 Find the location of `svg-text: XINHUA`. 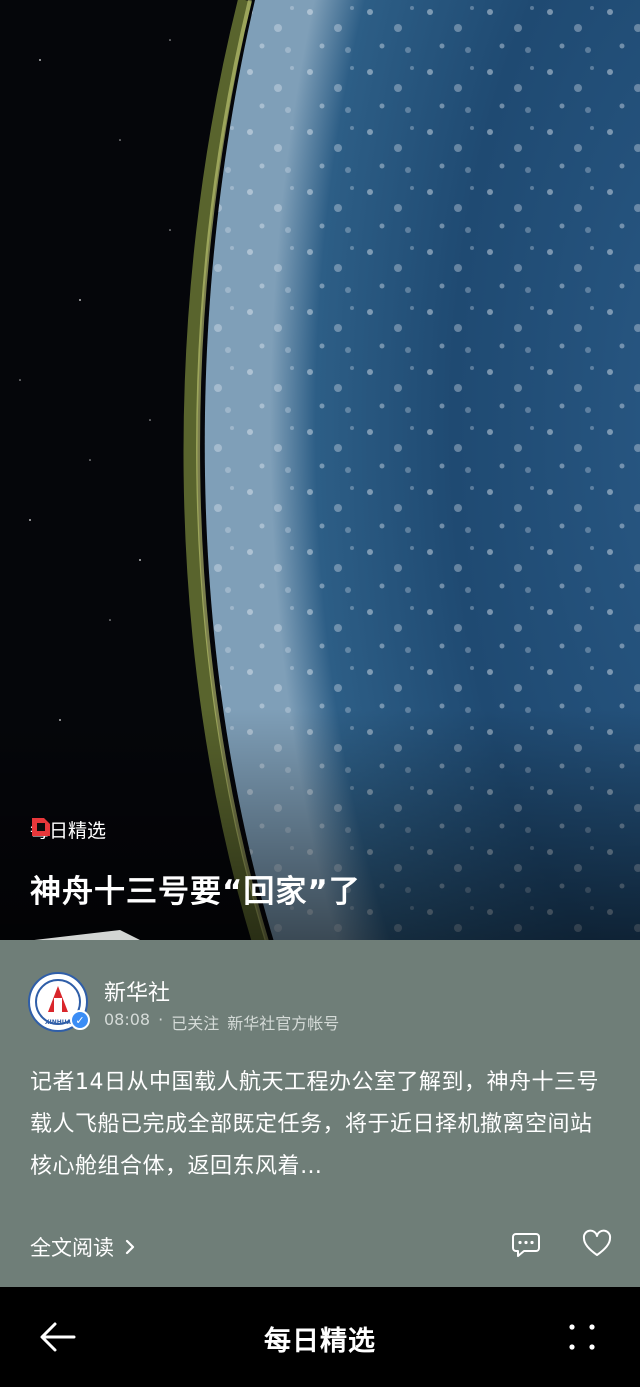

svg-text: XINHUA is located at coordinates (58, 1022).